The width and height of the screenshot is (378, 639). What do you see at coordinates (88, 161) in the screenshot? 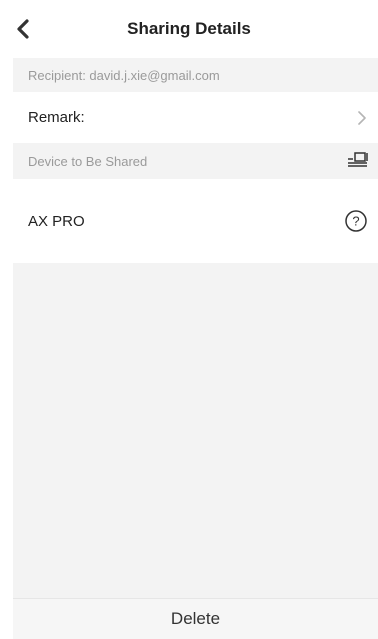
I see `device-section-label: Device to Be Shared` at bounding box center [88, 161].